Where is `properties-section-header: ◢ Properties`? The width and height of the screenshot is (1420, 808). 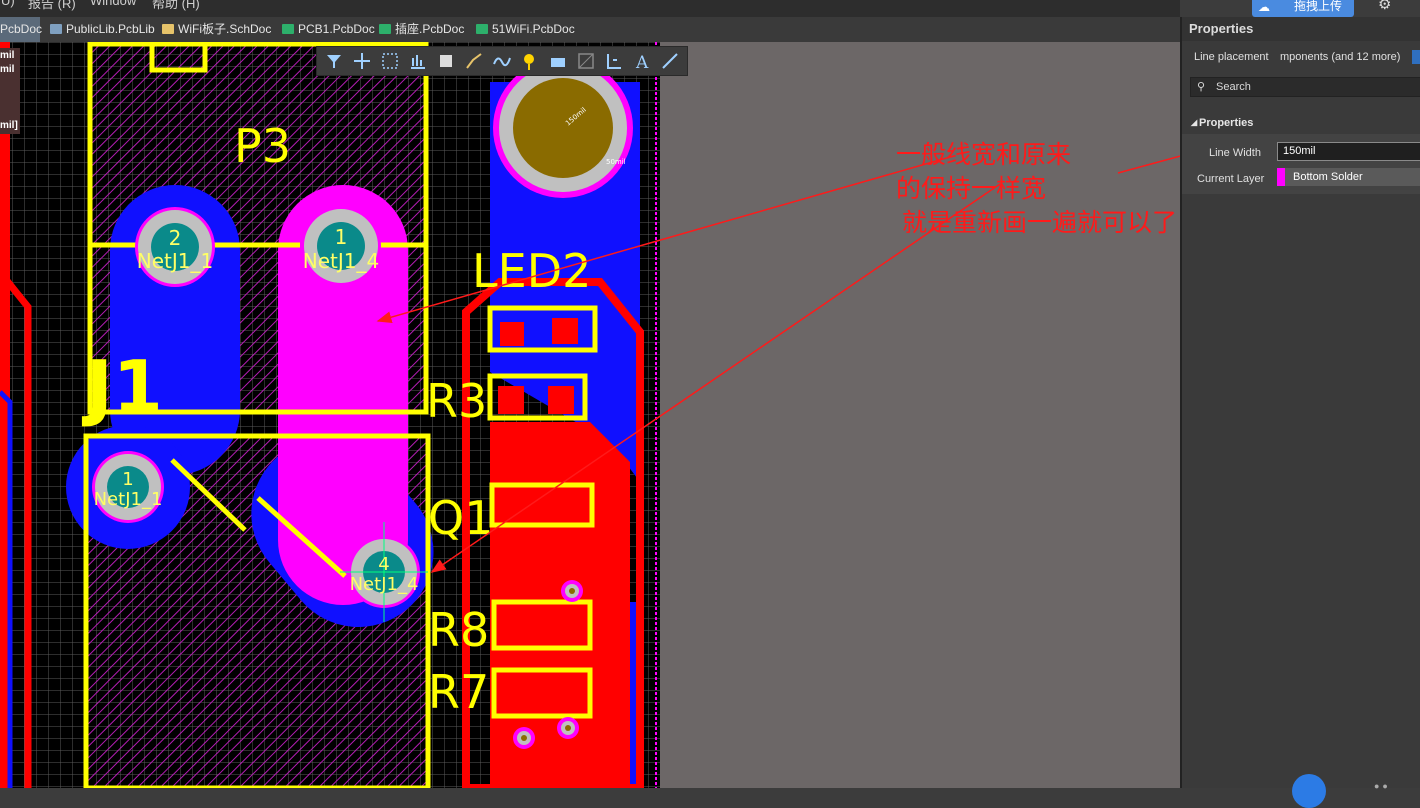 properties-section-header: ◢ Properties is located at coordinates (1301, 123).